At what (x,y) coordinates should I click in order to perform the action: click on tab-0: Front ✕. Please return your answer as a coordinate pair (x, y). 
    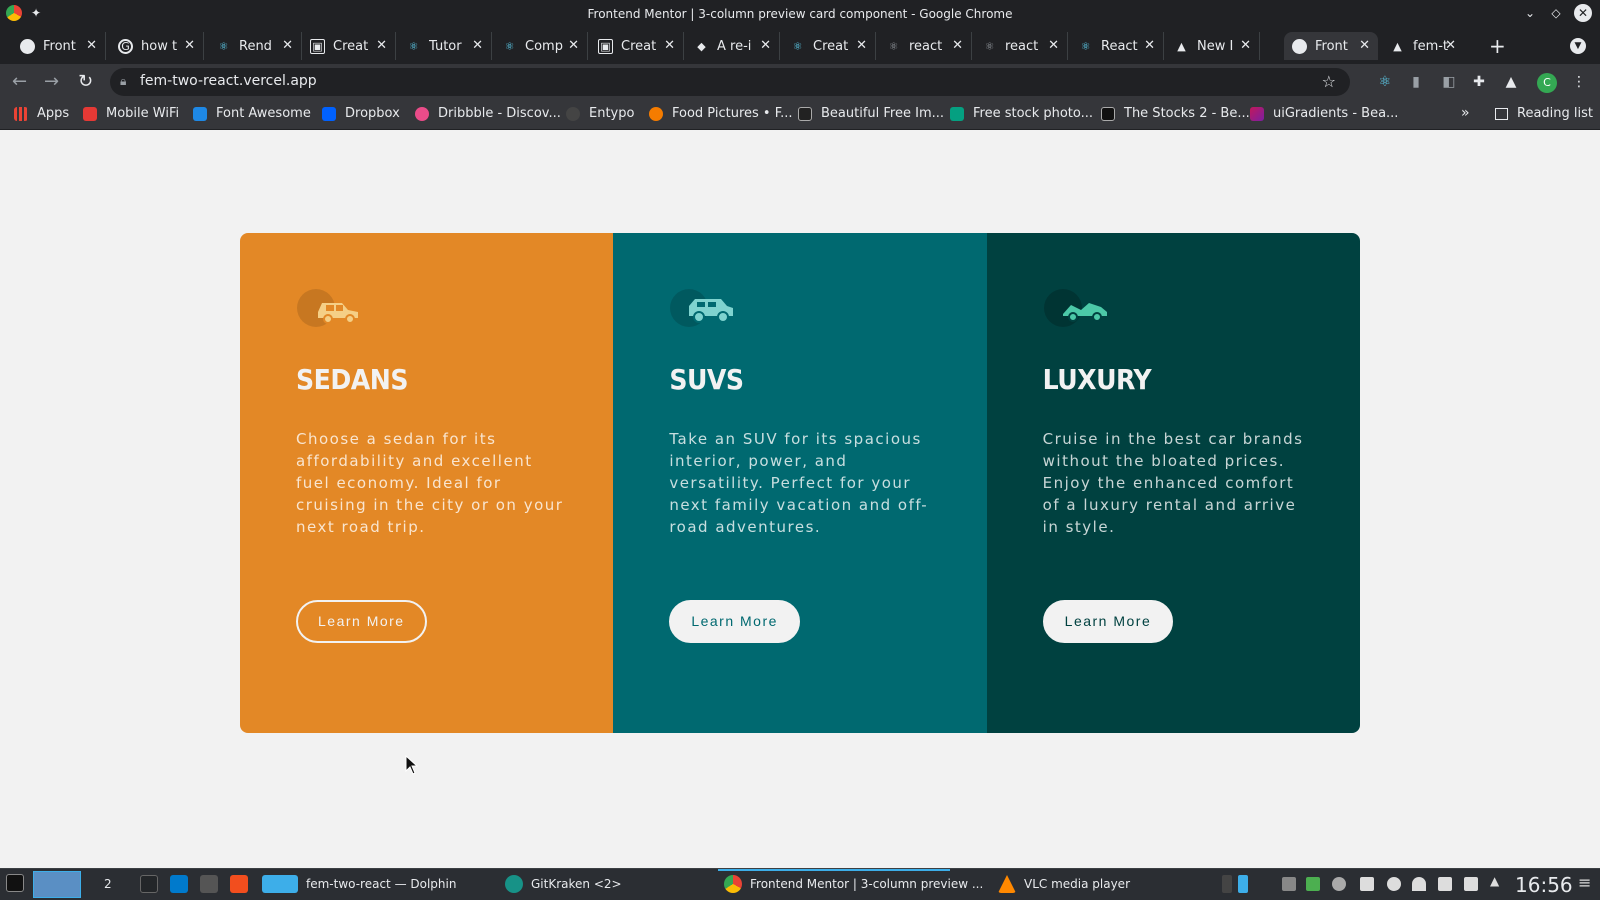
    Looking at the image, I should click on (59, 46).